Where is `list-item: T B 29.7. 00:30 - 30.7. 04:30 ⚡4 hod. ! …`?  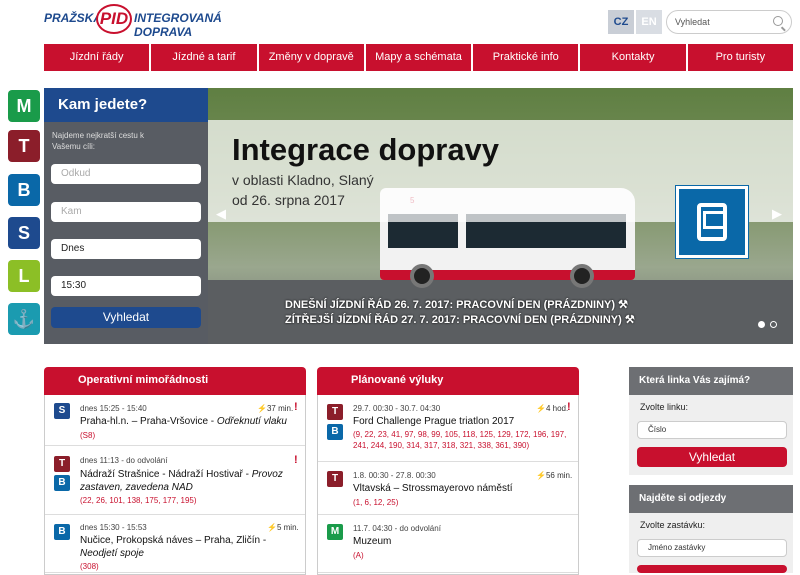
list-item: T B 29.7. 00:30 - 30.7. 04:30 ⚡4 hod. ! … is located at coordinates (448, 429).